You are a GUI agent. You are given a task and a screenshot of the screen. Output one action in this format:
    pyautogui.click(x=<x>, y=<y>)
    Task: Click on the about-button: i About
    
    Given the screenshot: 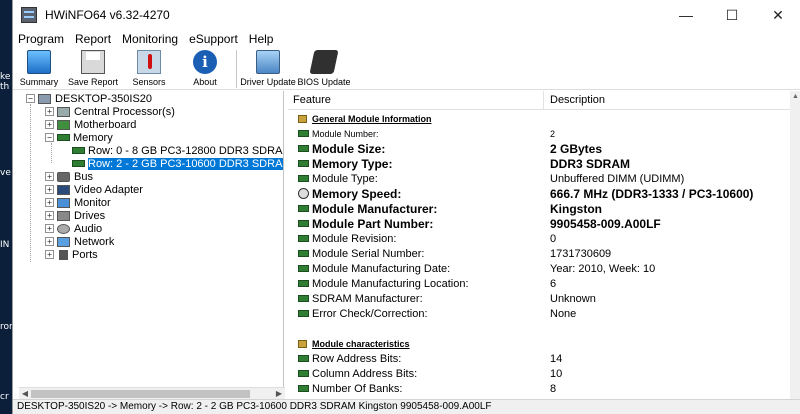 What is the action you would take?
    pyautogui.click(x=205, y=69)
    